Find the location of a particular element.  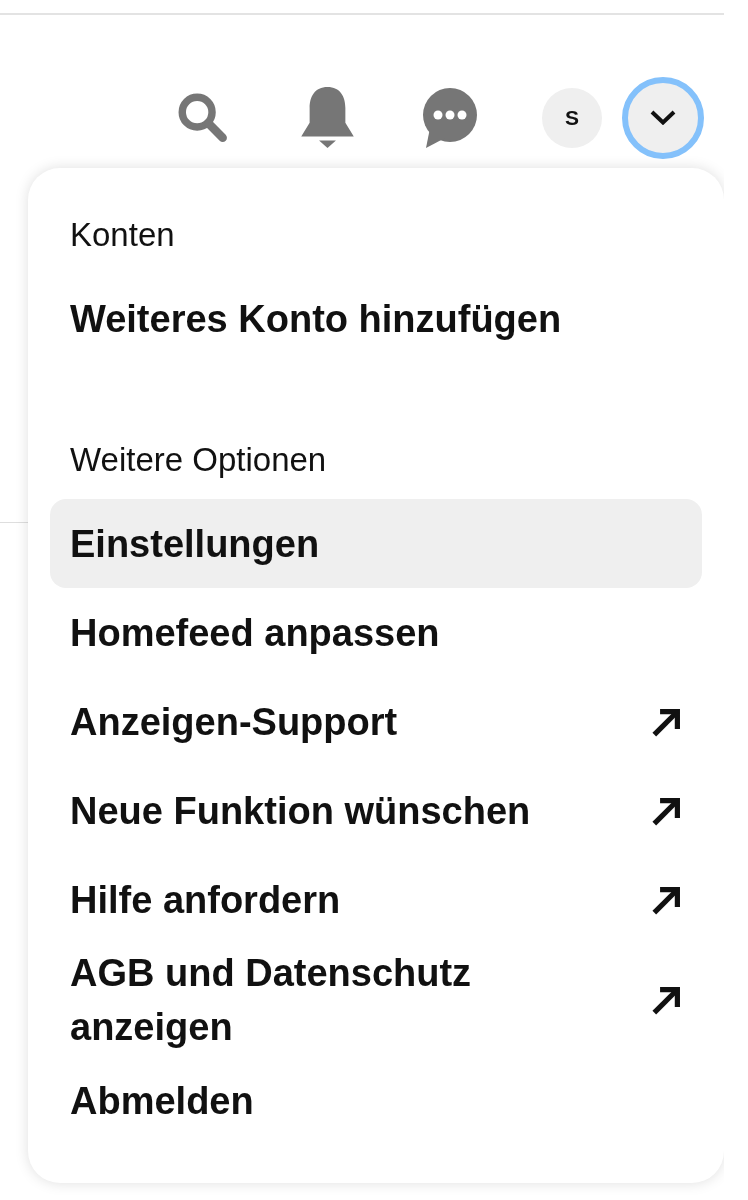

bell-icon is located at coordinates (327, 117).